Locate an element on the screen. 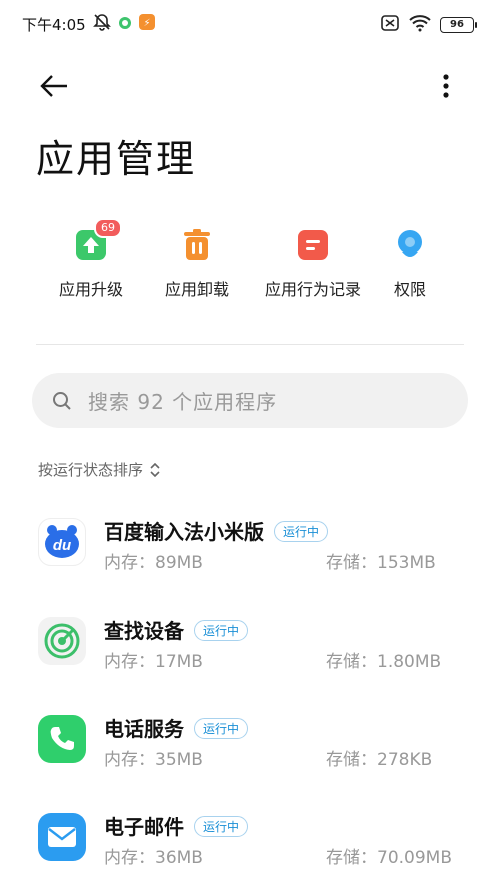  back-arrow-icon is located at coordinates (53, 86).